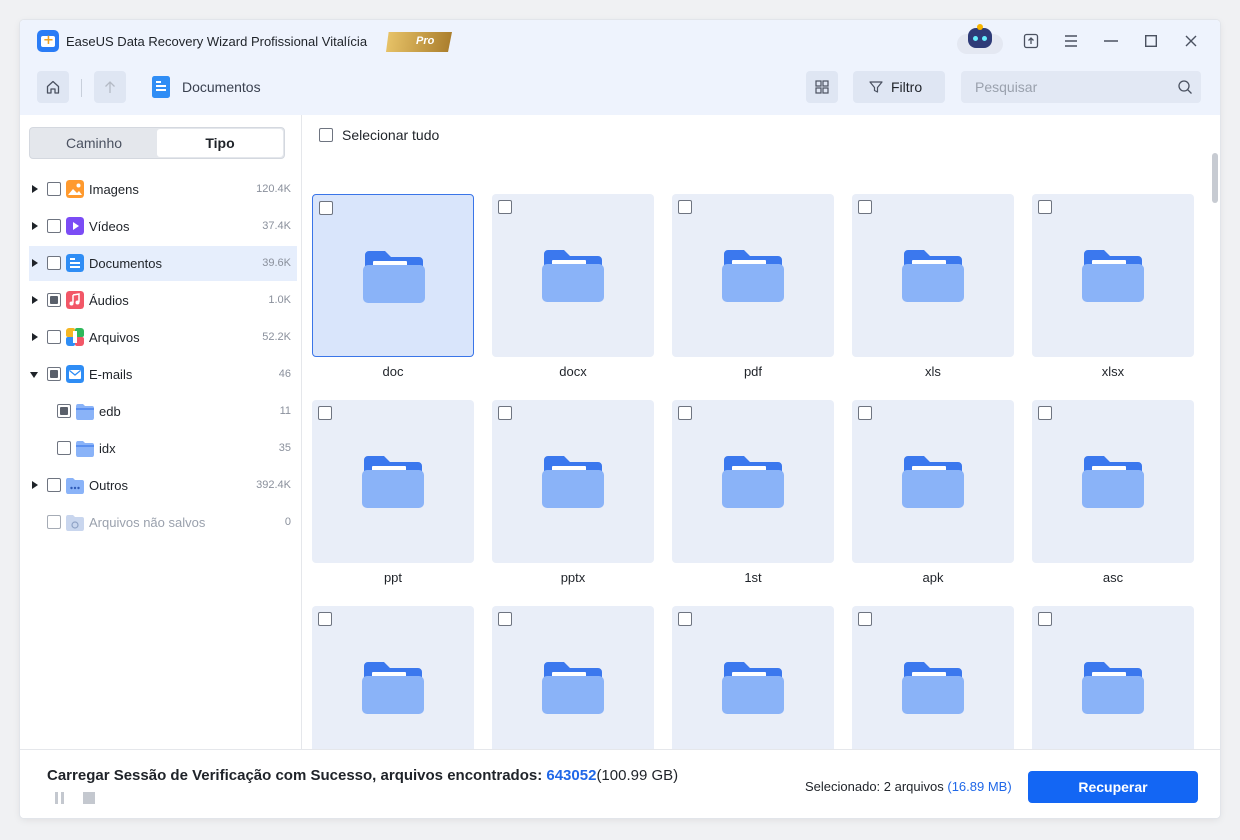 Image resolution: width=1240 pixels, height=840 pixels. I want to click on documents-icon, so click(161, 87).